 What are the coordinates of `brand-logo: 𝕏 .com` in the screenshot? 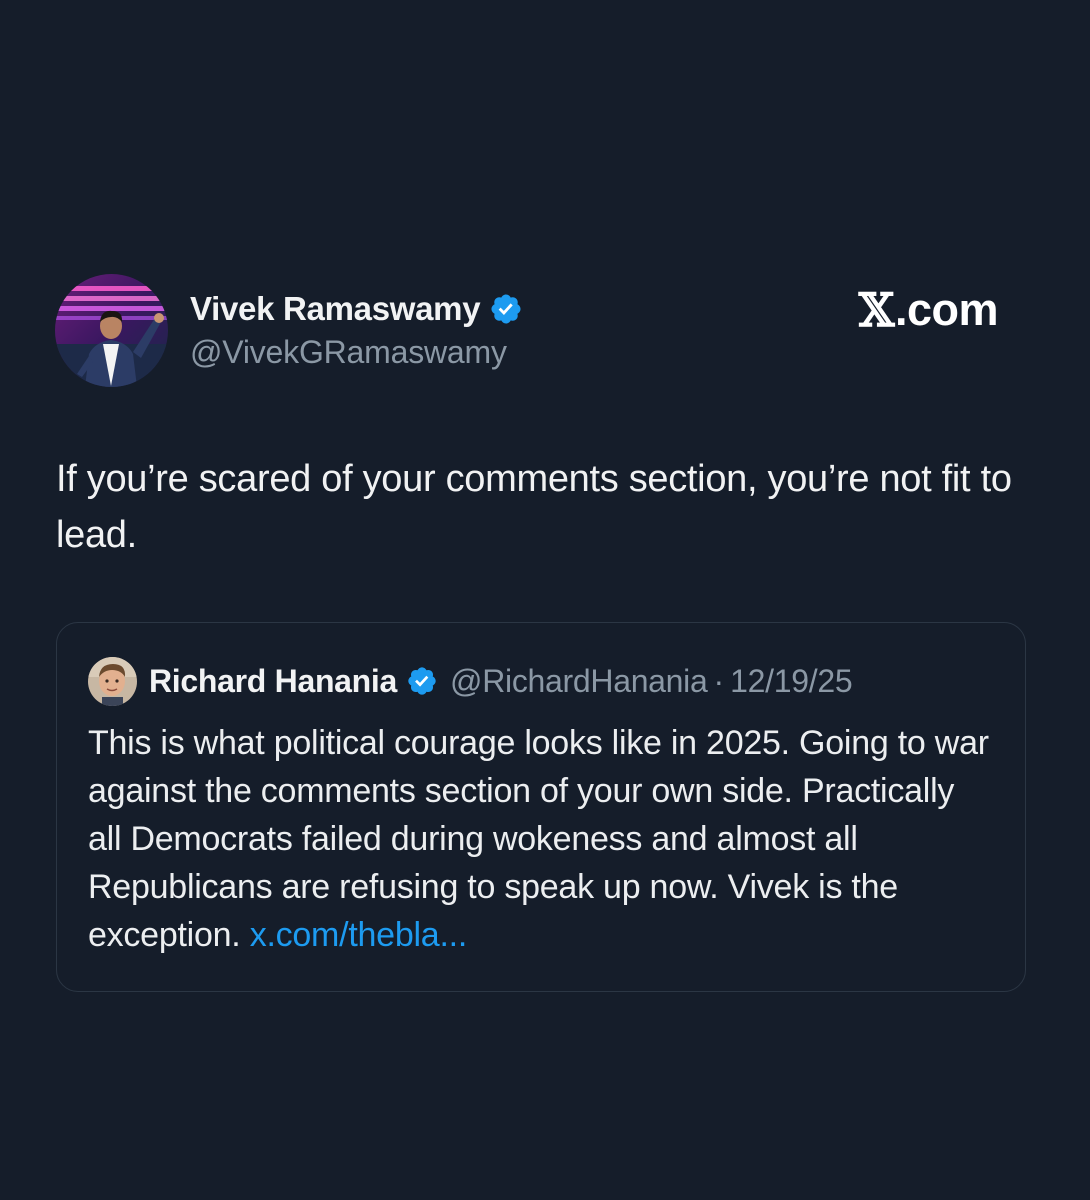 It's located at (928, 310).